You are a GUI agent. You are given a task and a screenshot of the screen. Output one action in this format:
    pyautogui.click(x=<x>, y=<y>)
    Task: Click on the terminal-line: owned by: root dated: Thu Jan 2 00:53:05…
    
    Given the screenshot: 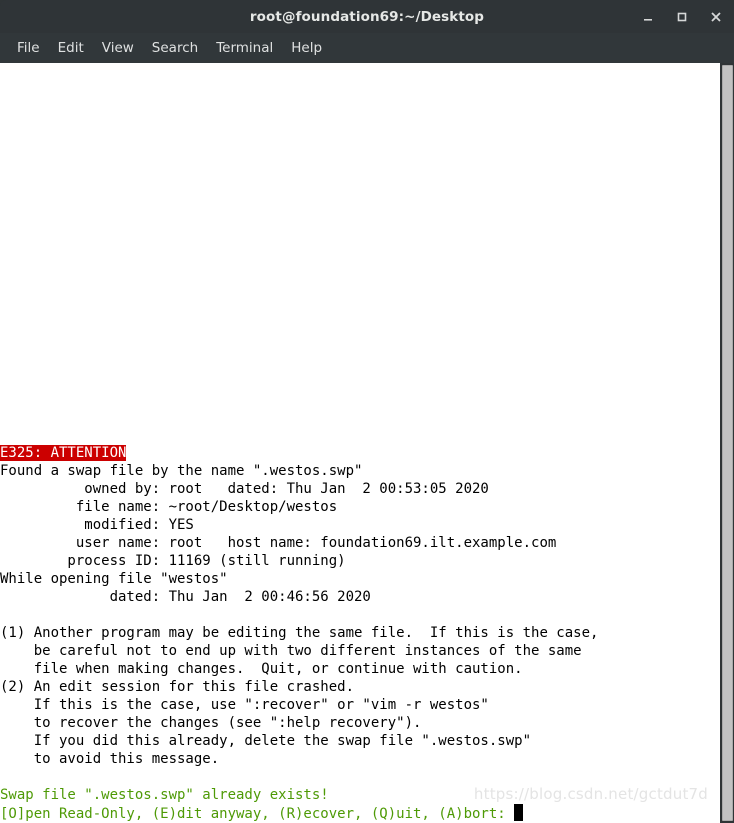 What is the action you would take?
    pyautogui.click(x=360, y=489)
    